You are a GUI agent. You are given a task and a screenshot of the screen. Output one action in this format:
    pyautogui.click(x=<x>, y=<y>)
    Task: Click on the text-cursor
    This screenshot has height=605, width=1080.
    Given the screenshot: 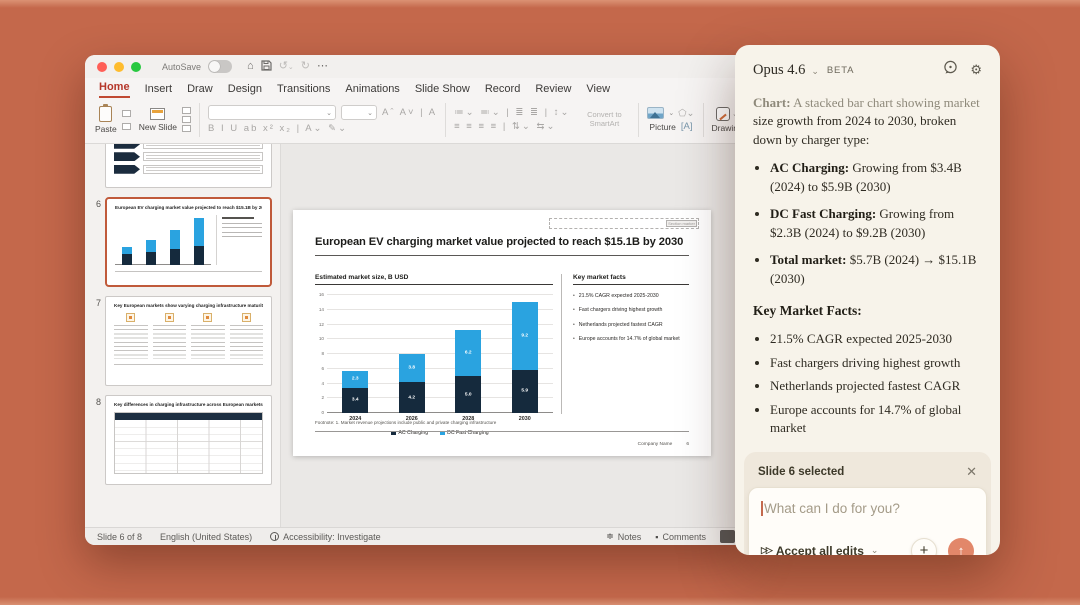 What is the action you would take?
    pyautogui.click(x=762, y=508)
    